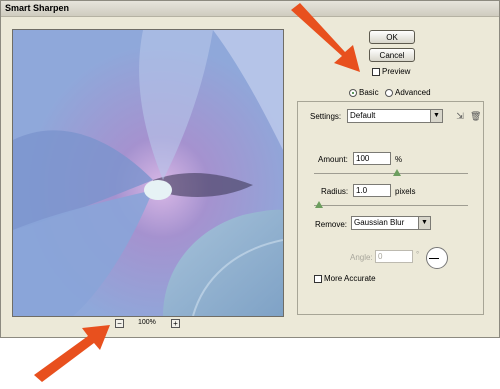  I want to click on radius-field: 1.0, so click(372, 190).